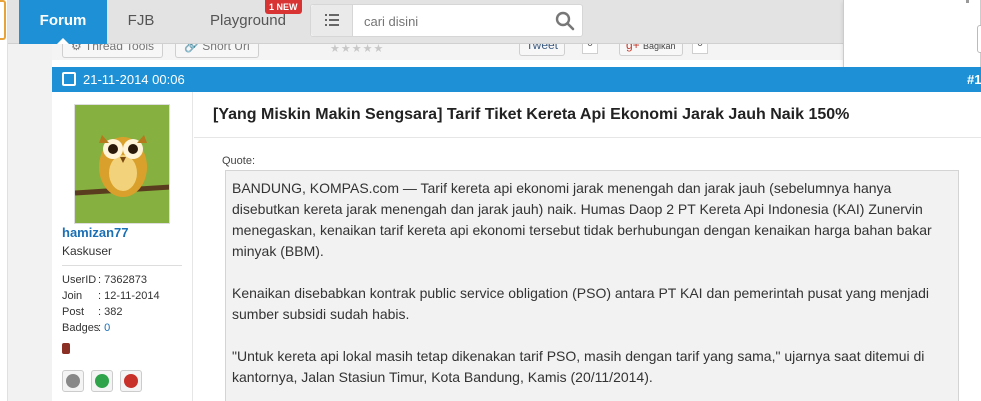 This screenshot has width=981, height=401. Describe the element at coordinates (95, 232) in the screenshot. I see `username-link: hamizan77` at that location.